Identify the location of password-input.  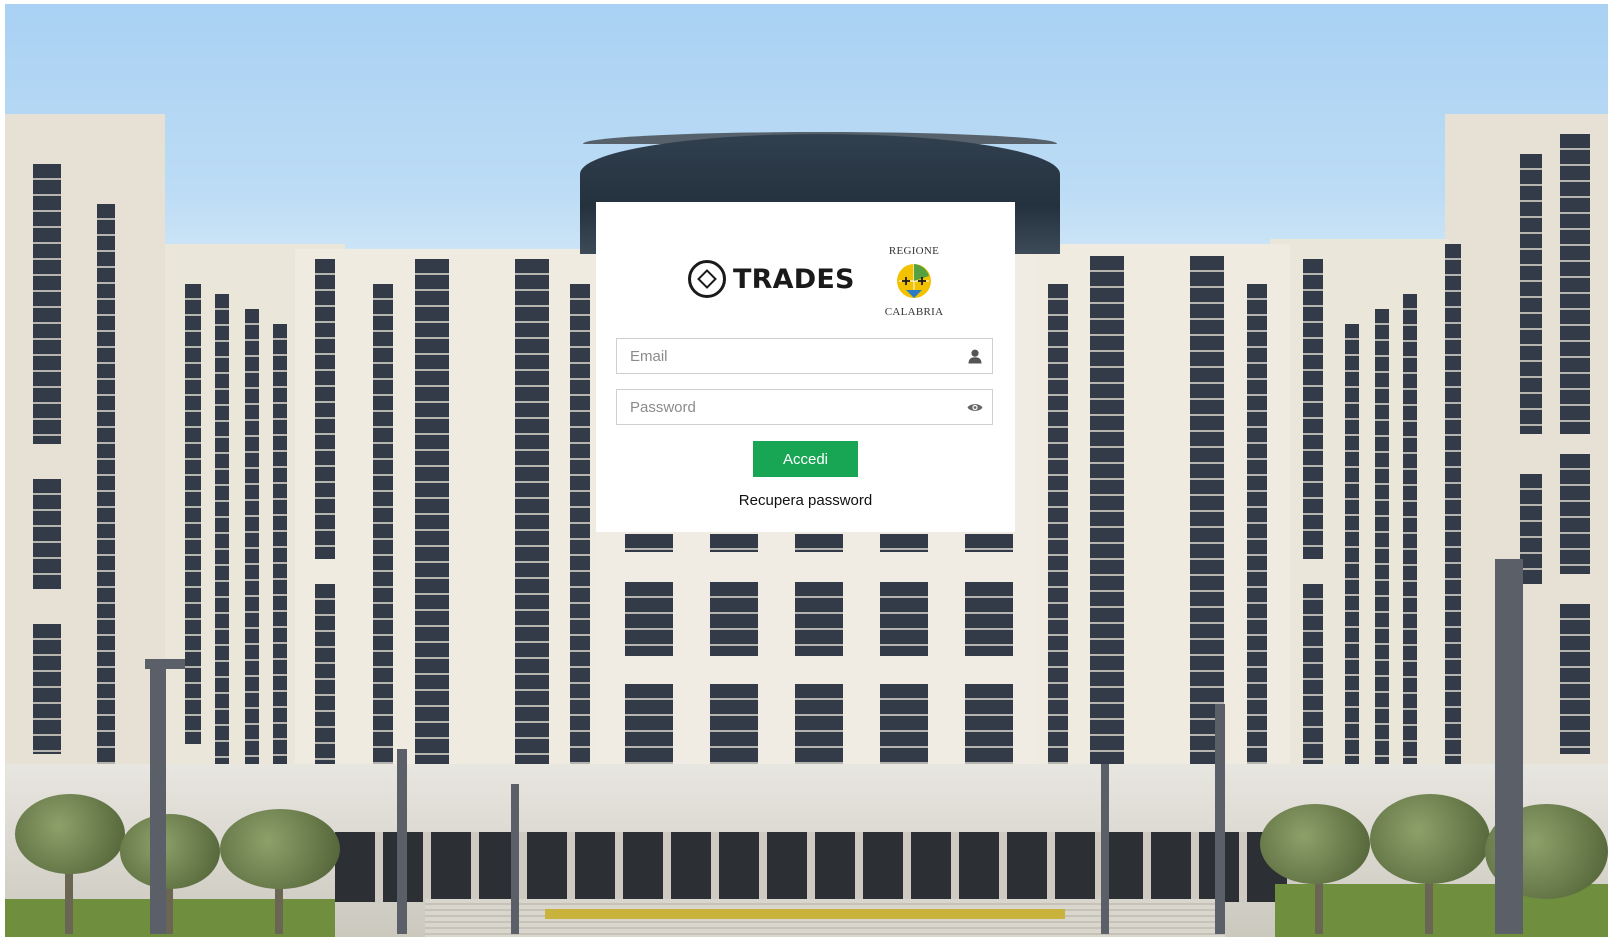
(787, 407).